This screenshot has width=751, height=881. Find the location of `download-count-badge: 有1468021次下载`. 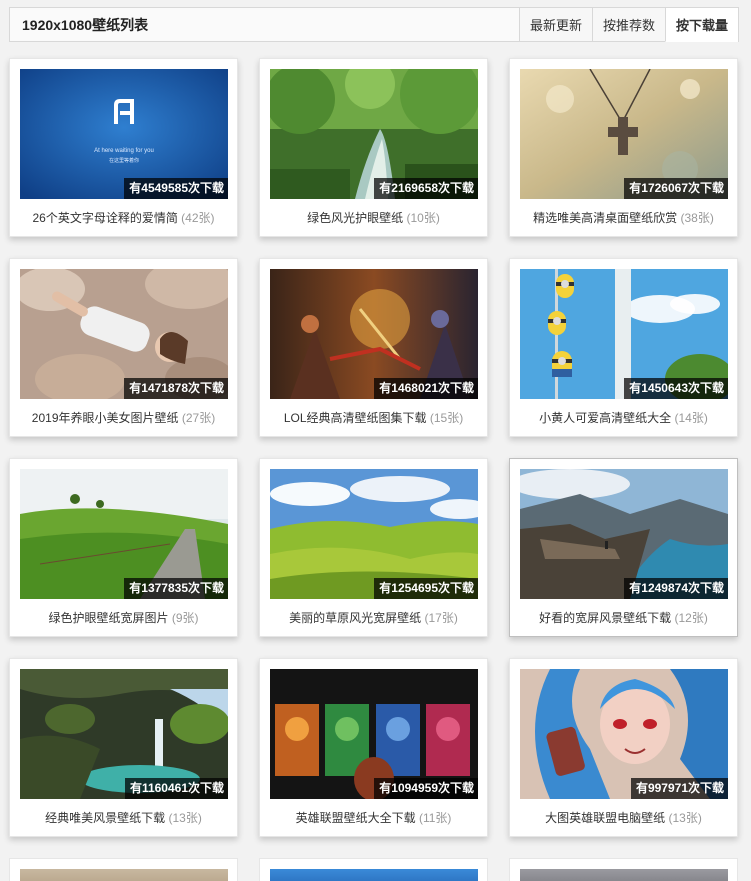

download-count-badge: 有1468021次下载 is located at coordinates (426, 388).